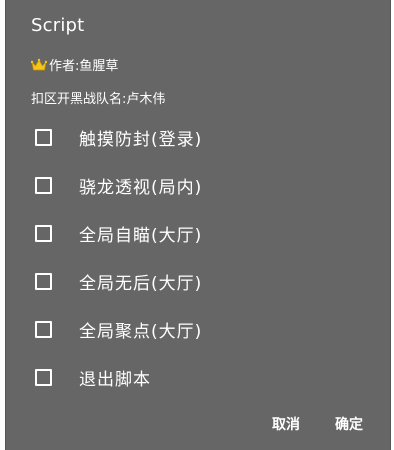  I want to click on confirm-button: 确定, so click(349, 424).